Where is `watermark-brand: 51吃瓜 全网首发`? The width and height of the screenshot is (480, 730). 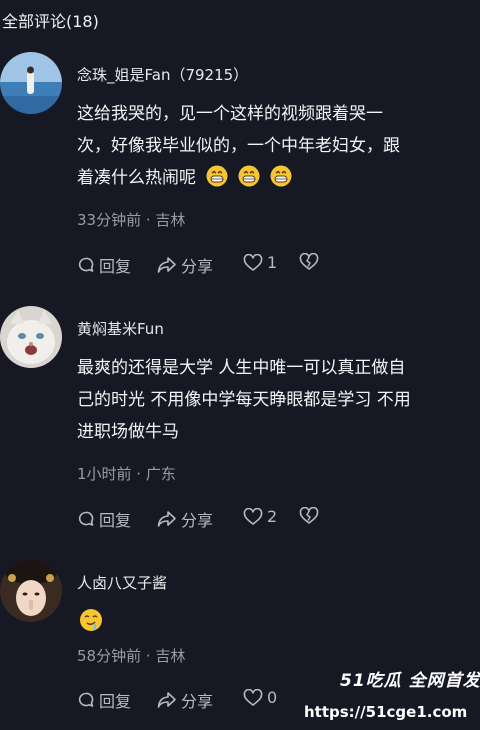 watermark-brand: 51吃瓜 全网首发 is located at coordinates (410, 681).